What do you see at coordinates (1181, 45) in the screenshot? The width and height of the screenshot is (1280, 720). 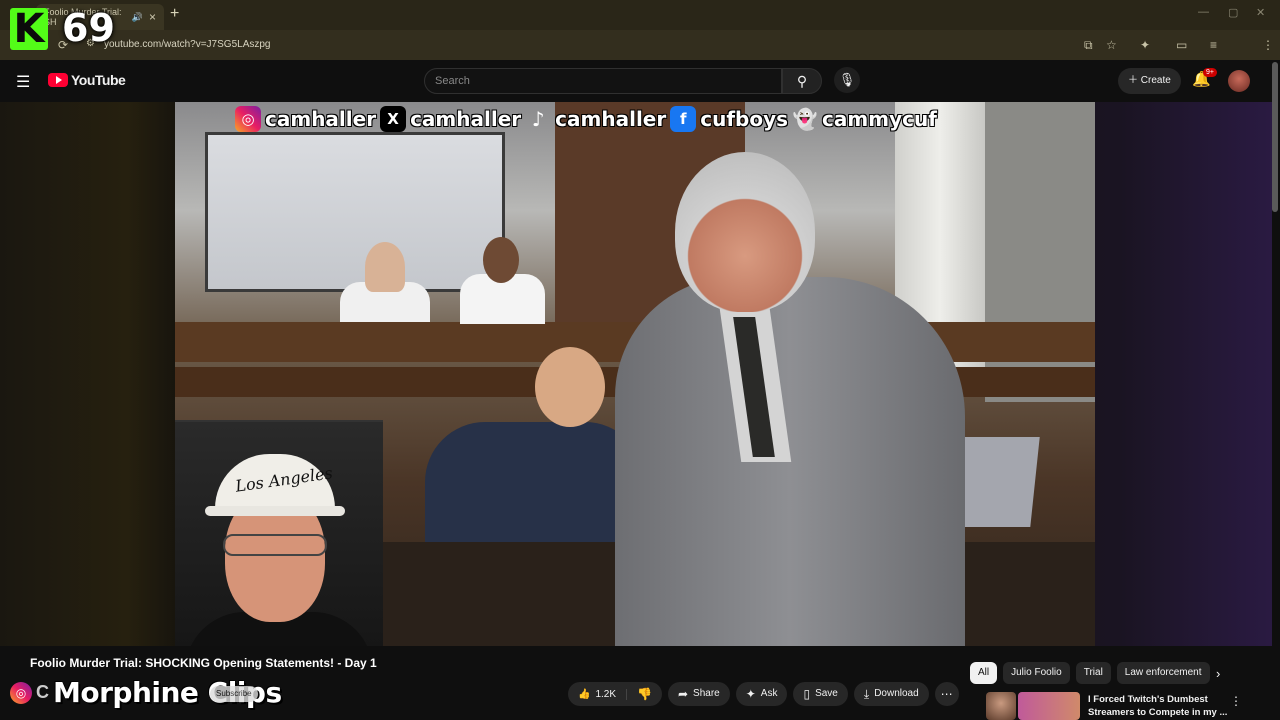 I see `sidebar-icon: ▭` at bounding box center [1181, 45].